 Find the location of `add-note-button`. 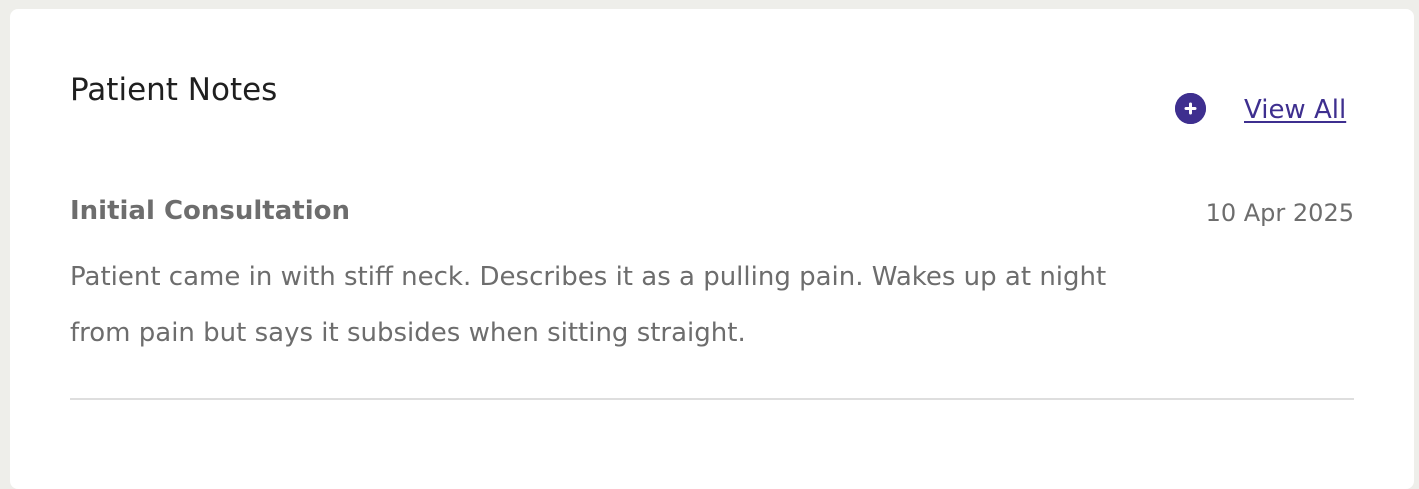

add-note-button is located at coordinates (1190, 108).